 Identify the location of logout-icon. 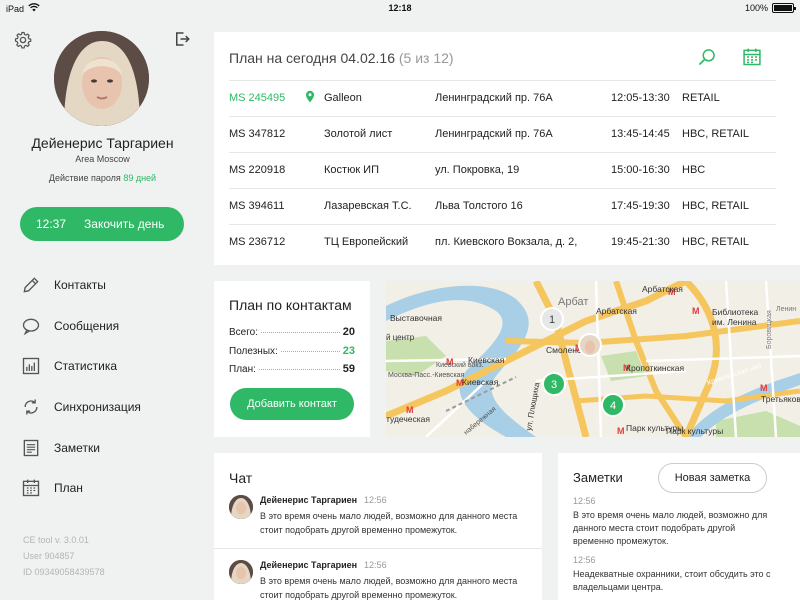
(182, 39).